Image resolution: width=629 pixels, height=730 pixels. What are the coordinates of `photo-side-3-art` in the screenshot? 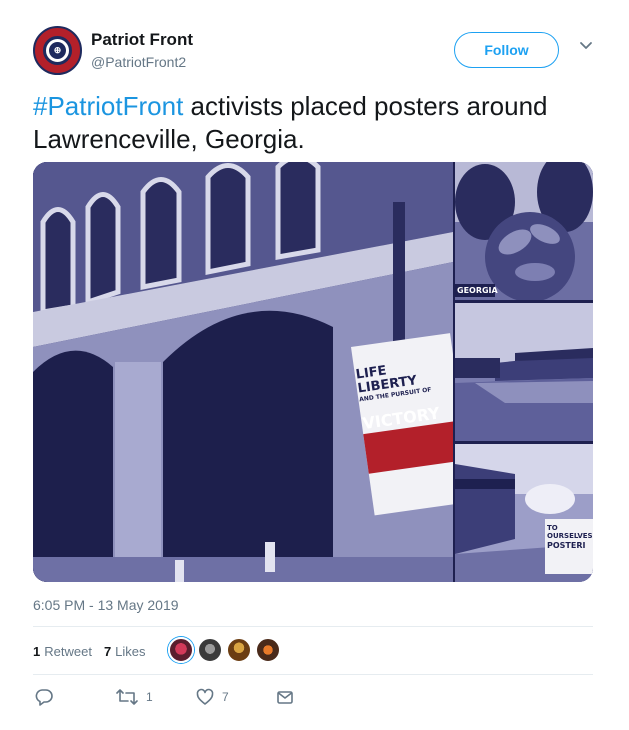 It's located at (524, 513).